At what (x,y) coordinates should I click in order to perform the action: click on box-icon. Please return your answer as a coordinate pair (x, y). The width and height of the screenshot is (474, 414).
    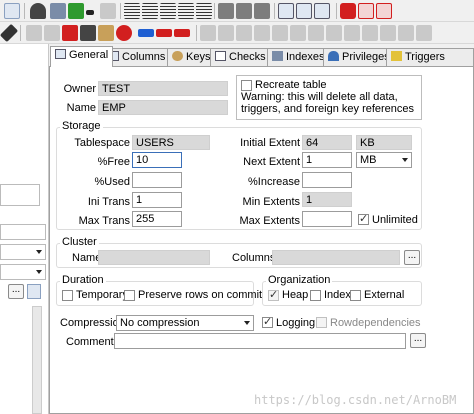
    Looking at the image, I should click on (106, 33).